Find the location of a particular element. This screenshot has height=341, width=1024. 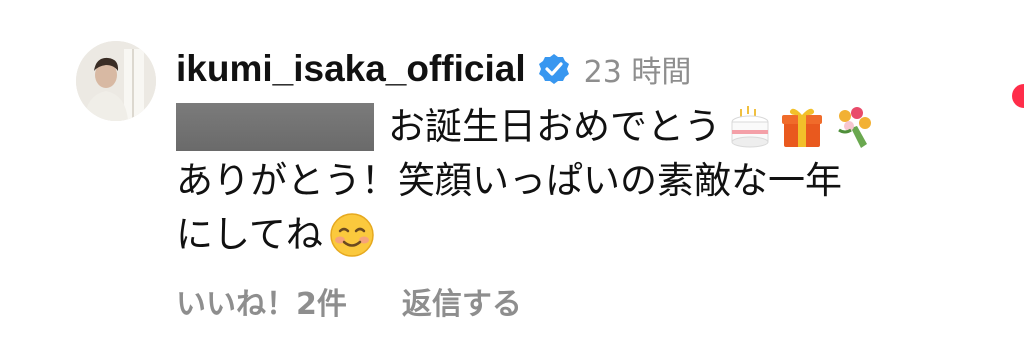

reply-button: 返信する is located at coordinates (462, 301).